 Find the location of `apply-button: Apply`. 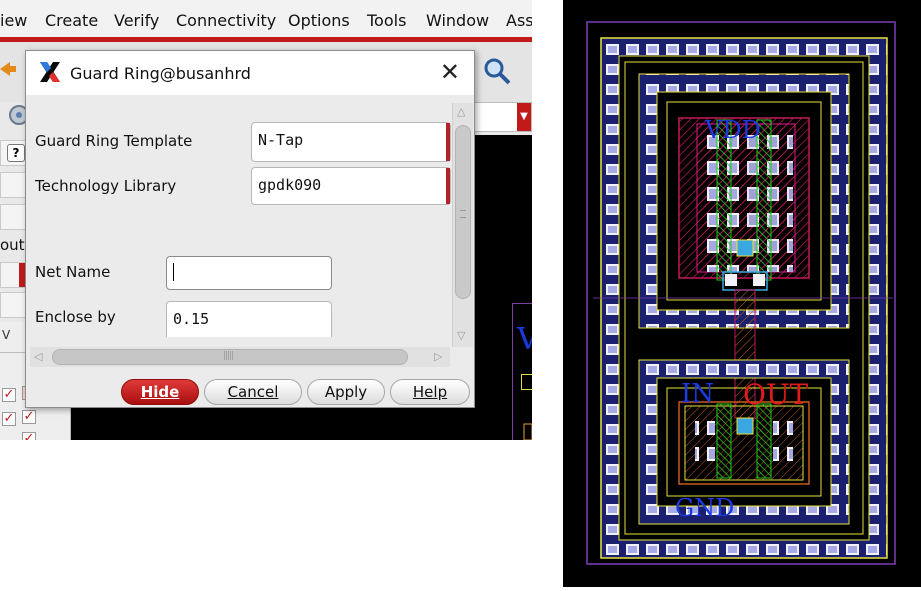

apply-button: Apply is located at coordinates (346, 392).